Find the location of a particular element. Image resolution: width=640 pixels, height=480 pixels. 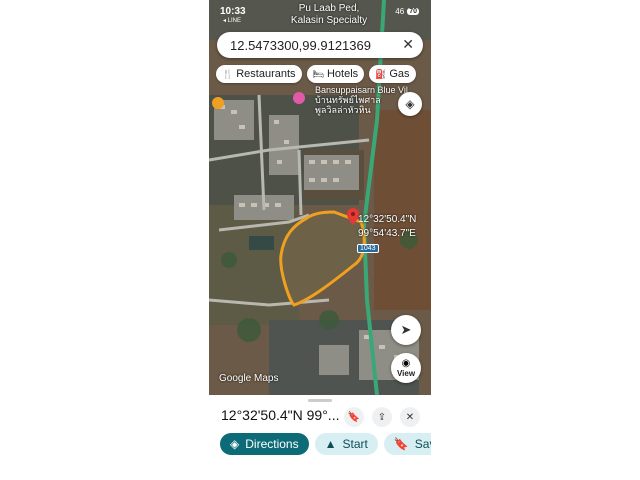

status-right: 46 70 is located at coordinates (407, 11).